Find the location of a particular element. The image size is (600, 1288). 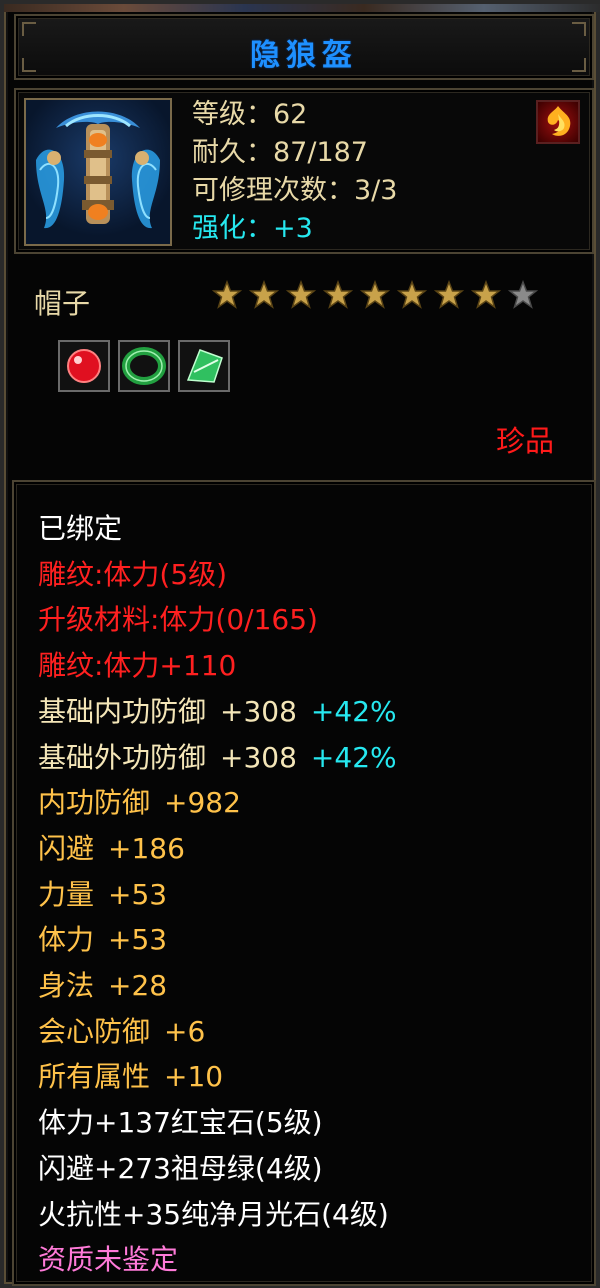

star-empty-icon is located at coordinates (526, 296).